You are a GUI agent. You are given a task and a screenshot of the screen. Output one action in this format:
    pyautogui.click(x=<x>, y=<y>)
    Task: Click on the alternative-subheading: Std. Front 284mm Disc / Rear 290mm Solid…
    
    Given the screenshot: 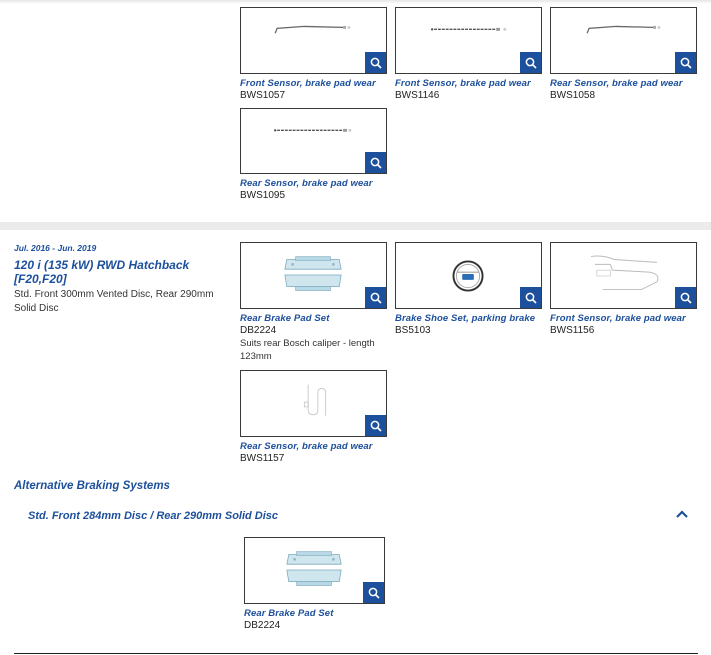 What is the action you would take?
    pyautogui.click(x=153, y=516)
    